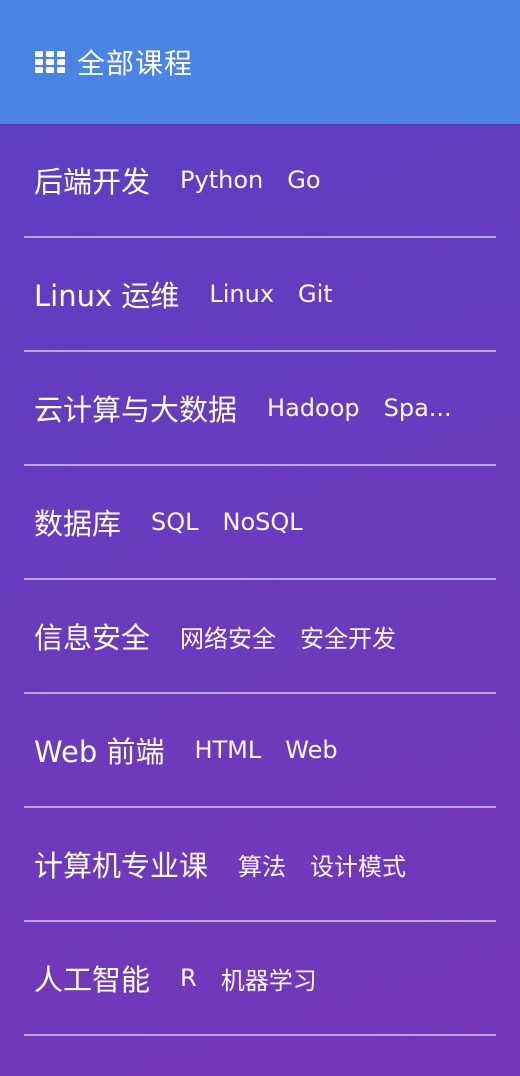 This screenshot has height=1076, width=520. I want to click on category-tag: Linux, so click(241, 294).